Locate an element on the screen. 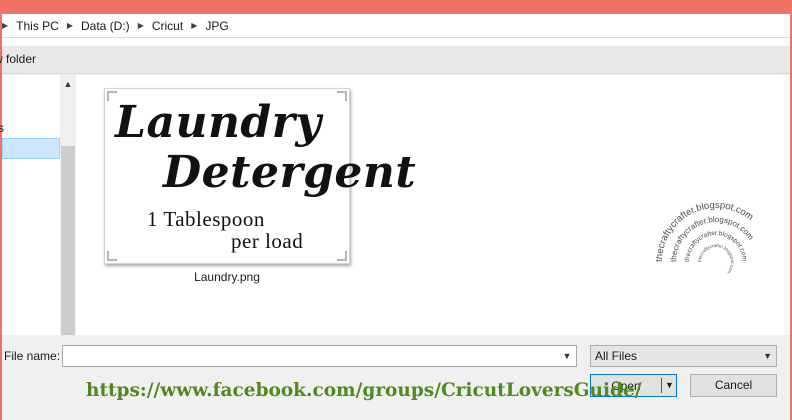 Image resolution: width=792 pixels, height=420 pixels. breadcrumb-jpg: JPG is located at coordinates (216, 26).